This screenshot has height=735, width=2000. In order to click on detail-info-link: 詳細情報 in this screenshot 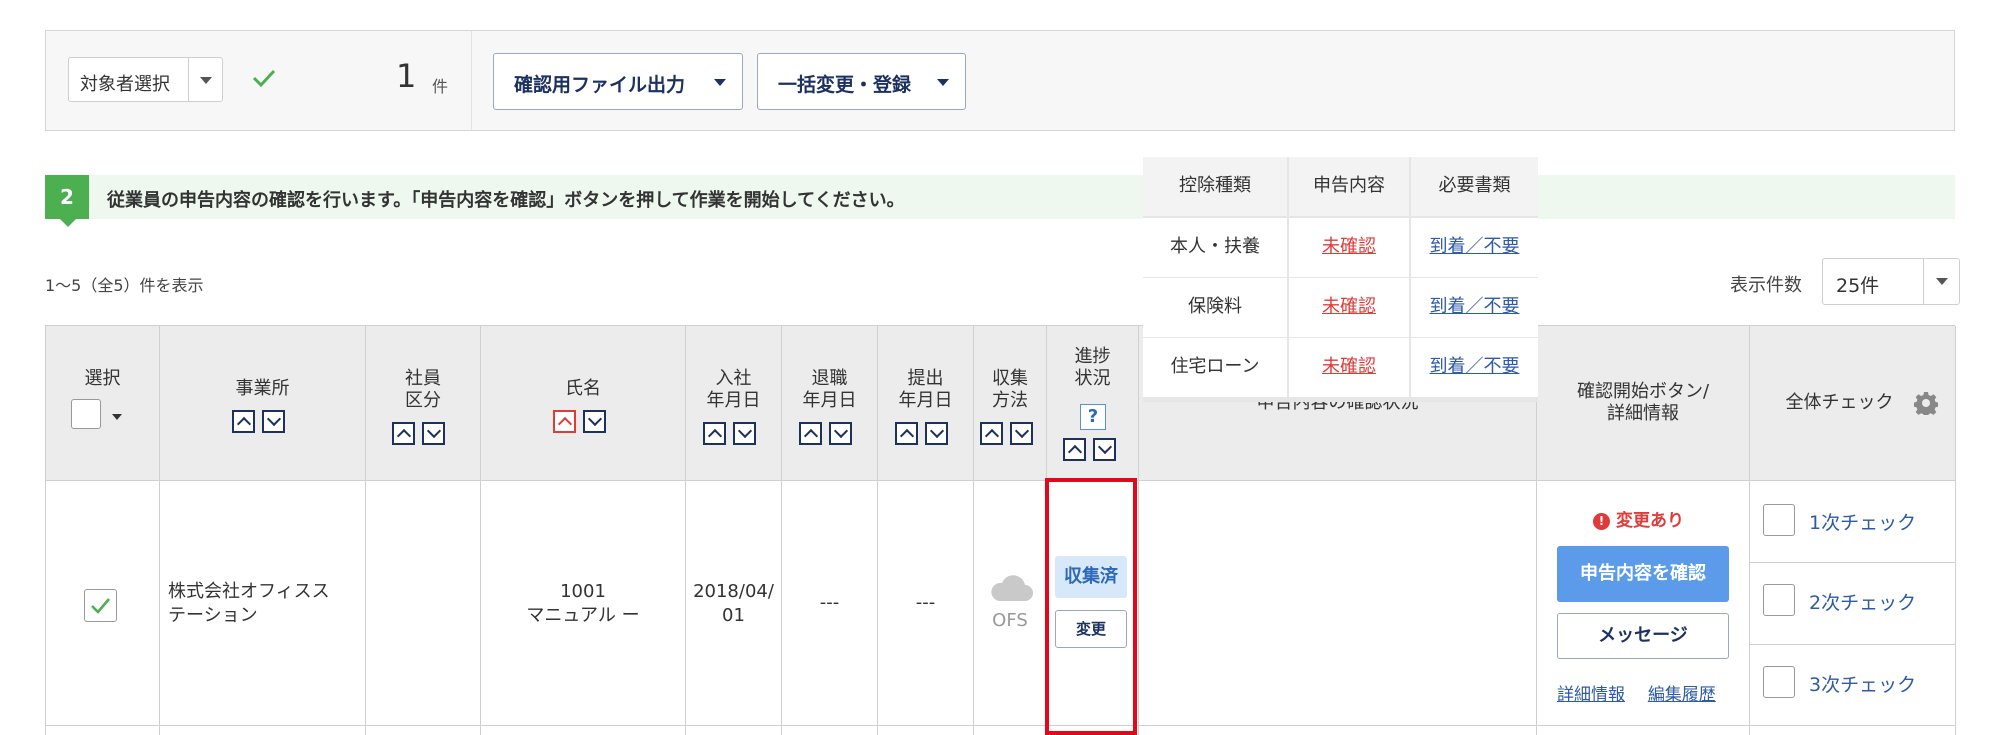, I will do `click(1591, 695)`.